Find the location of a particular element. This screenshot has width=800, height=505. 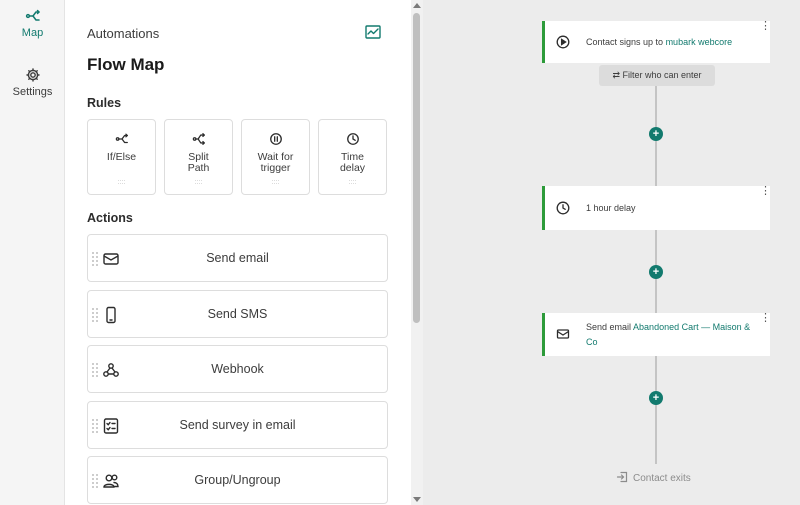

rule-time-delay: Time delay :::: is located at coordinates (352, 157).